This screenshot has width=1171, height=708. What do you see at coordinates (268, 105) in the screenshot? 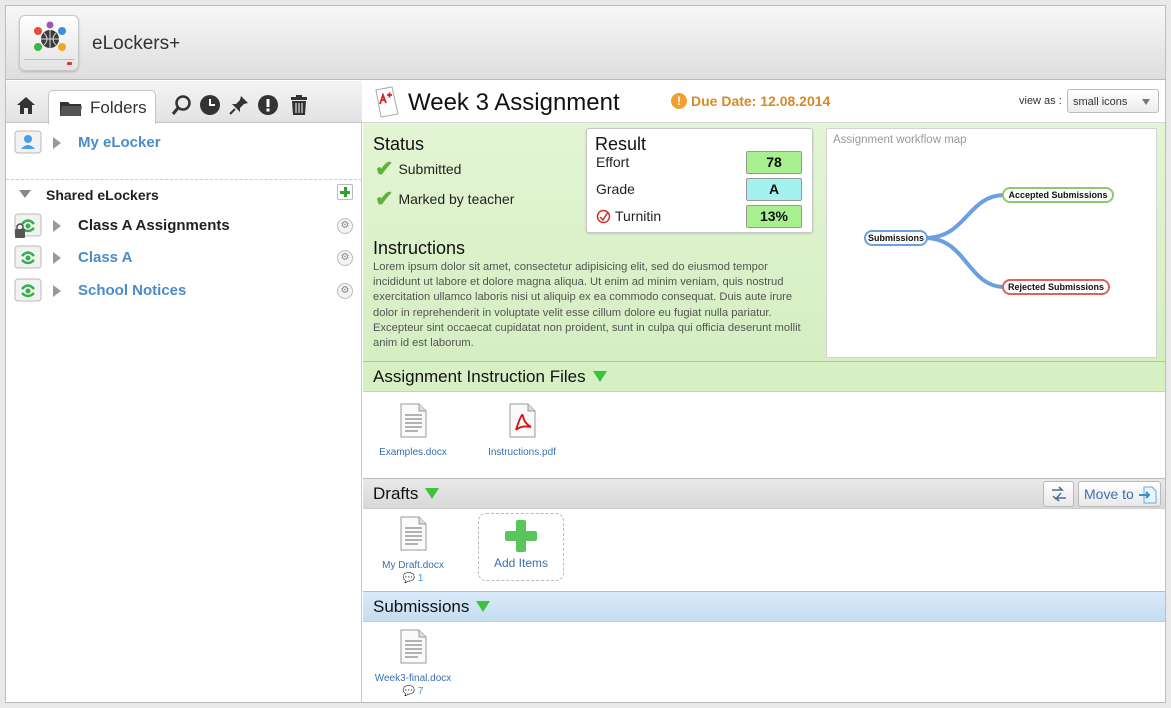
I see `alert-icon` at bounding box center [268, 105].